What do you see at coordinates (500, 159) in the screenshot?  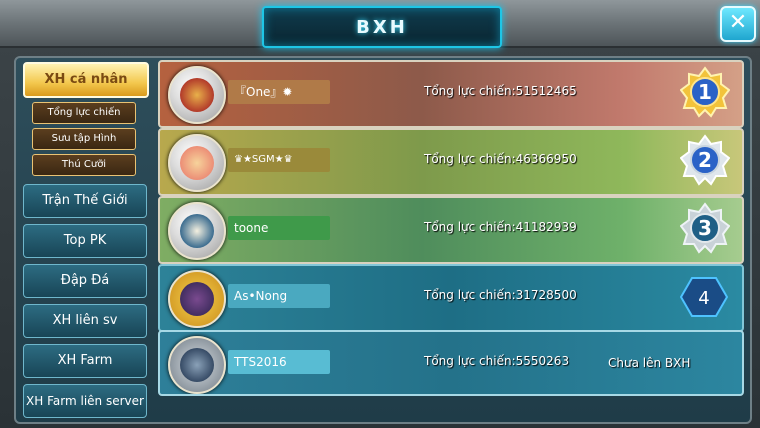 I see `power-value: Tổng lực chiến:46366950` at bounding box center [500, 159].